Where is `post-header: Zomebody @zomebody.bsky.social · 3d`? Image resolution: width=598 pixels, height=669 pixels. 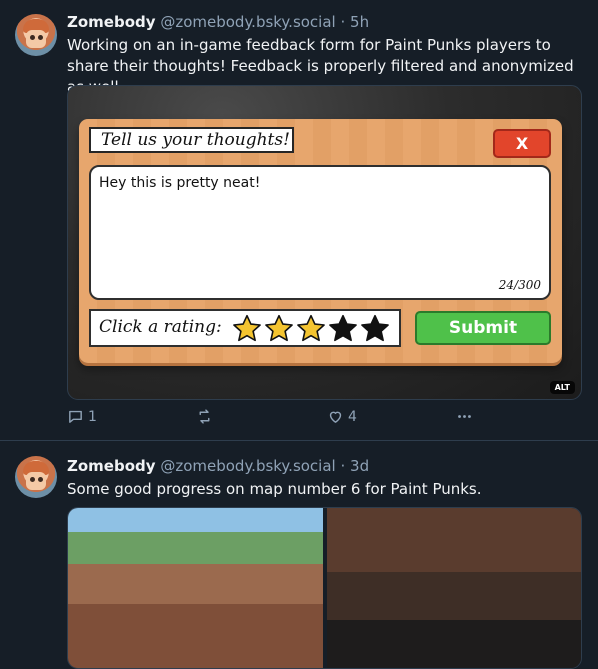 post-header: Zomebody @zomebody.bsky.social · 3d is located at coordinates (218, 466).